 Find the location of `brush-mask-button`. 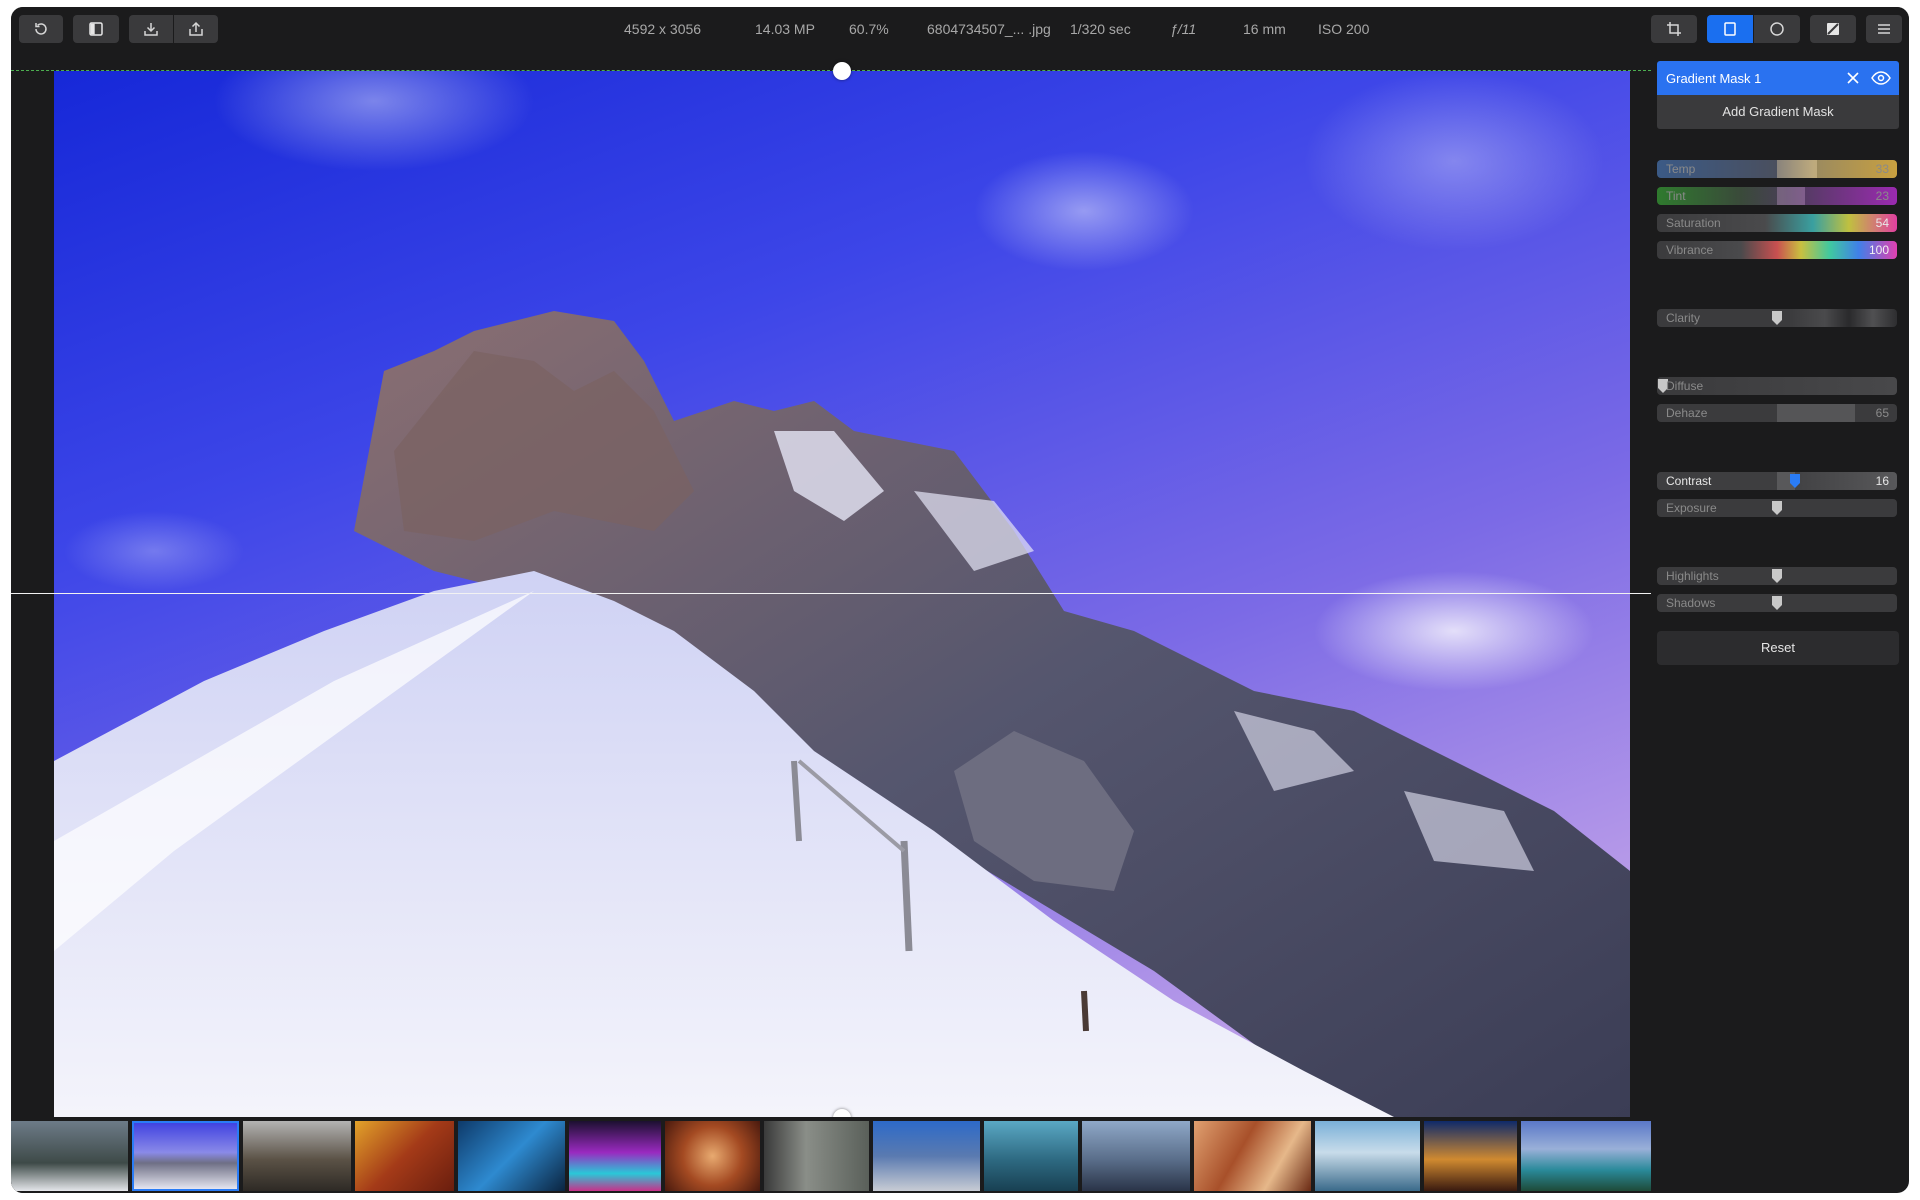

brush-mask-button is located at coordinates (1833, 29).